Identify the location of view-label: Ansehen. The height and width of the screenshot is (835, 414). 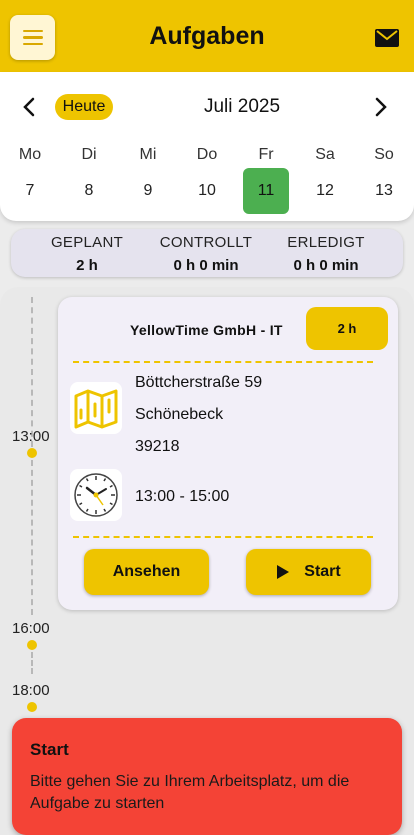
(146, 571).